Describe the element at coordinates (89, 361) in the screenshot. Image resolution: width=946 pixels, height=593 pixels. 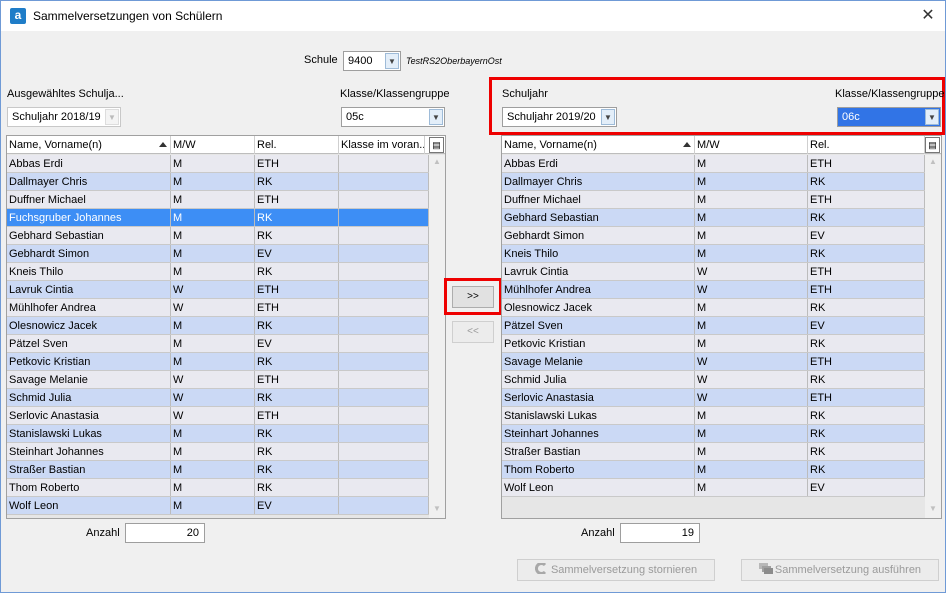
I see `table-cell: Petkovic Kristian` at that location.